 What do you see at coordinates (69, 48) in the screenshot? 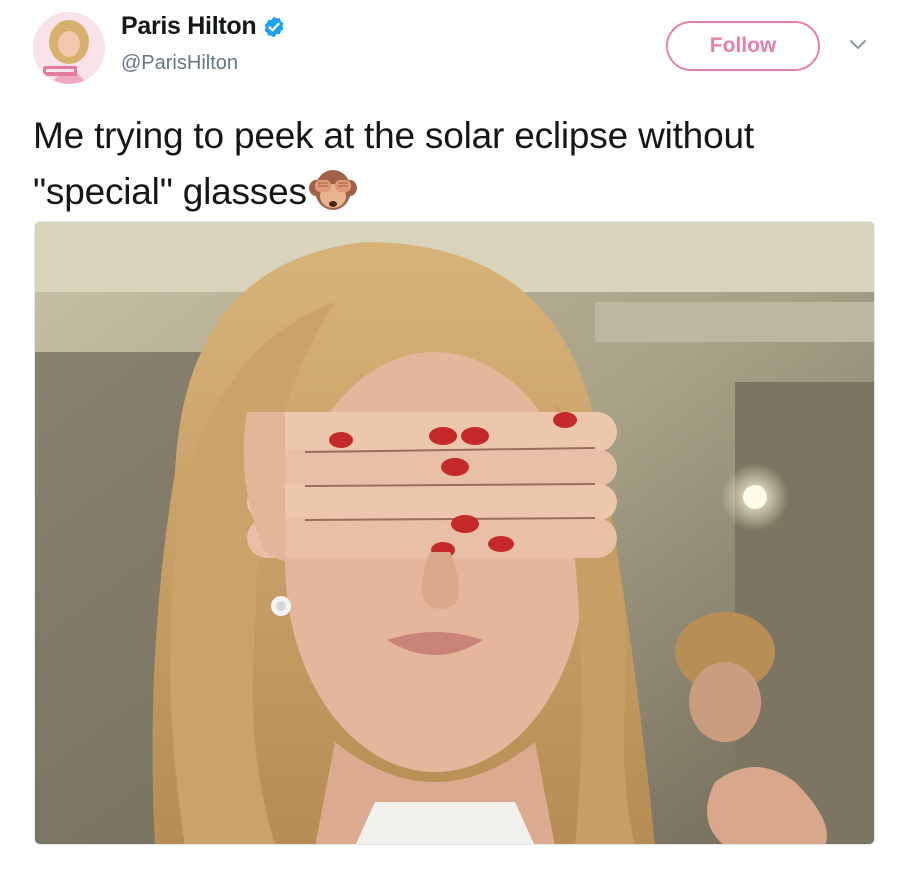
I see `avatar` at bounding box center [69, 48].